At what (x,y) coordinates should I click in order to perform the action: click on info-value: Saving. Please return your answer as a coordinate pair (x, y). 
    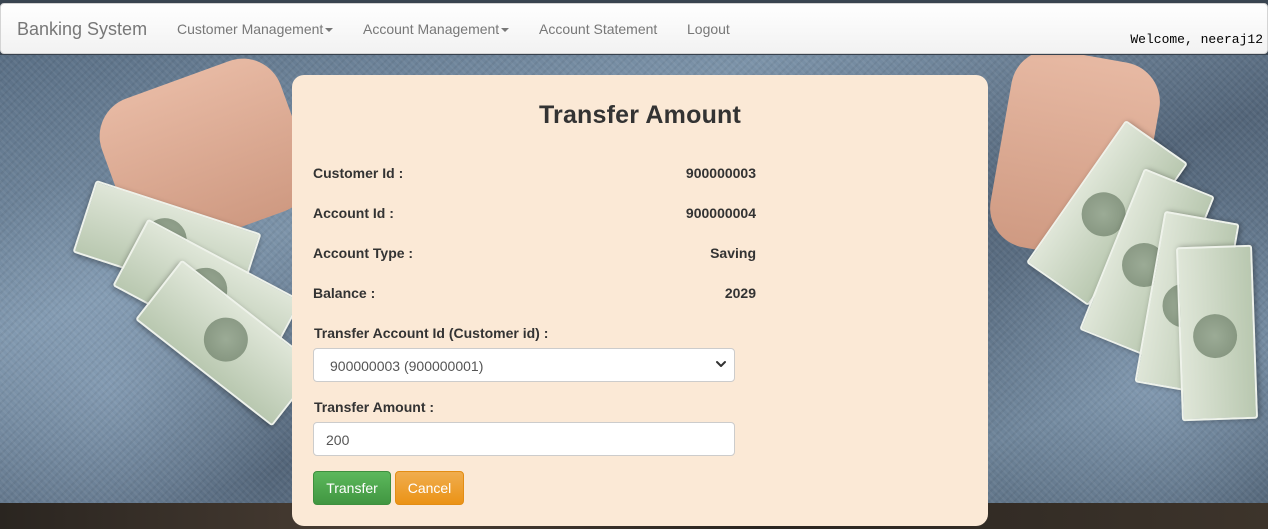
    Looking at the image, I should click on (733, 253).